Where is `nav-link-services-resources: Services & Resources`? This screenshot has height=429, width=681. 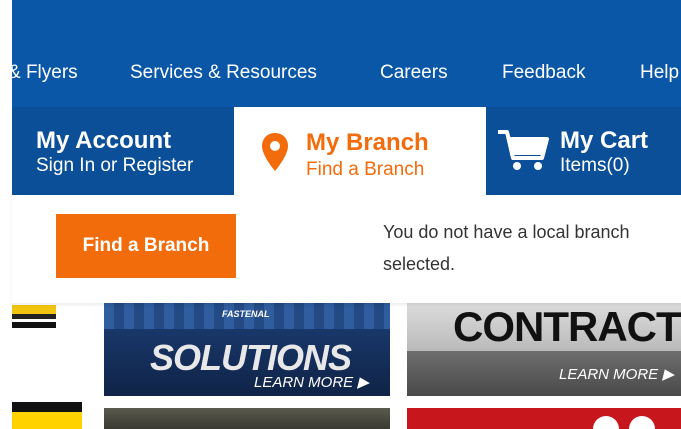
nav-link-services-resources: Services & Resources is located at coordinates (223, 73).